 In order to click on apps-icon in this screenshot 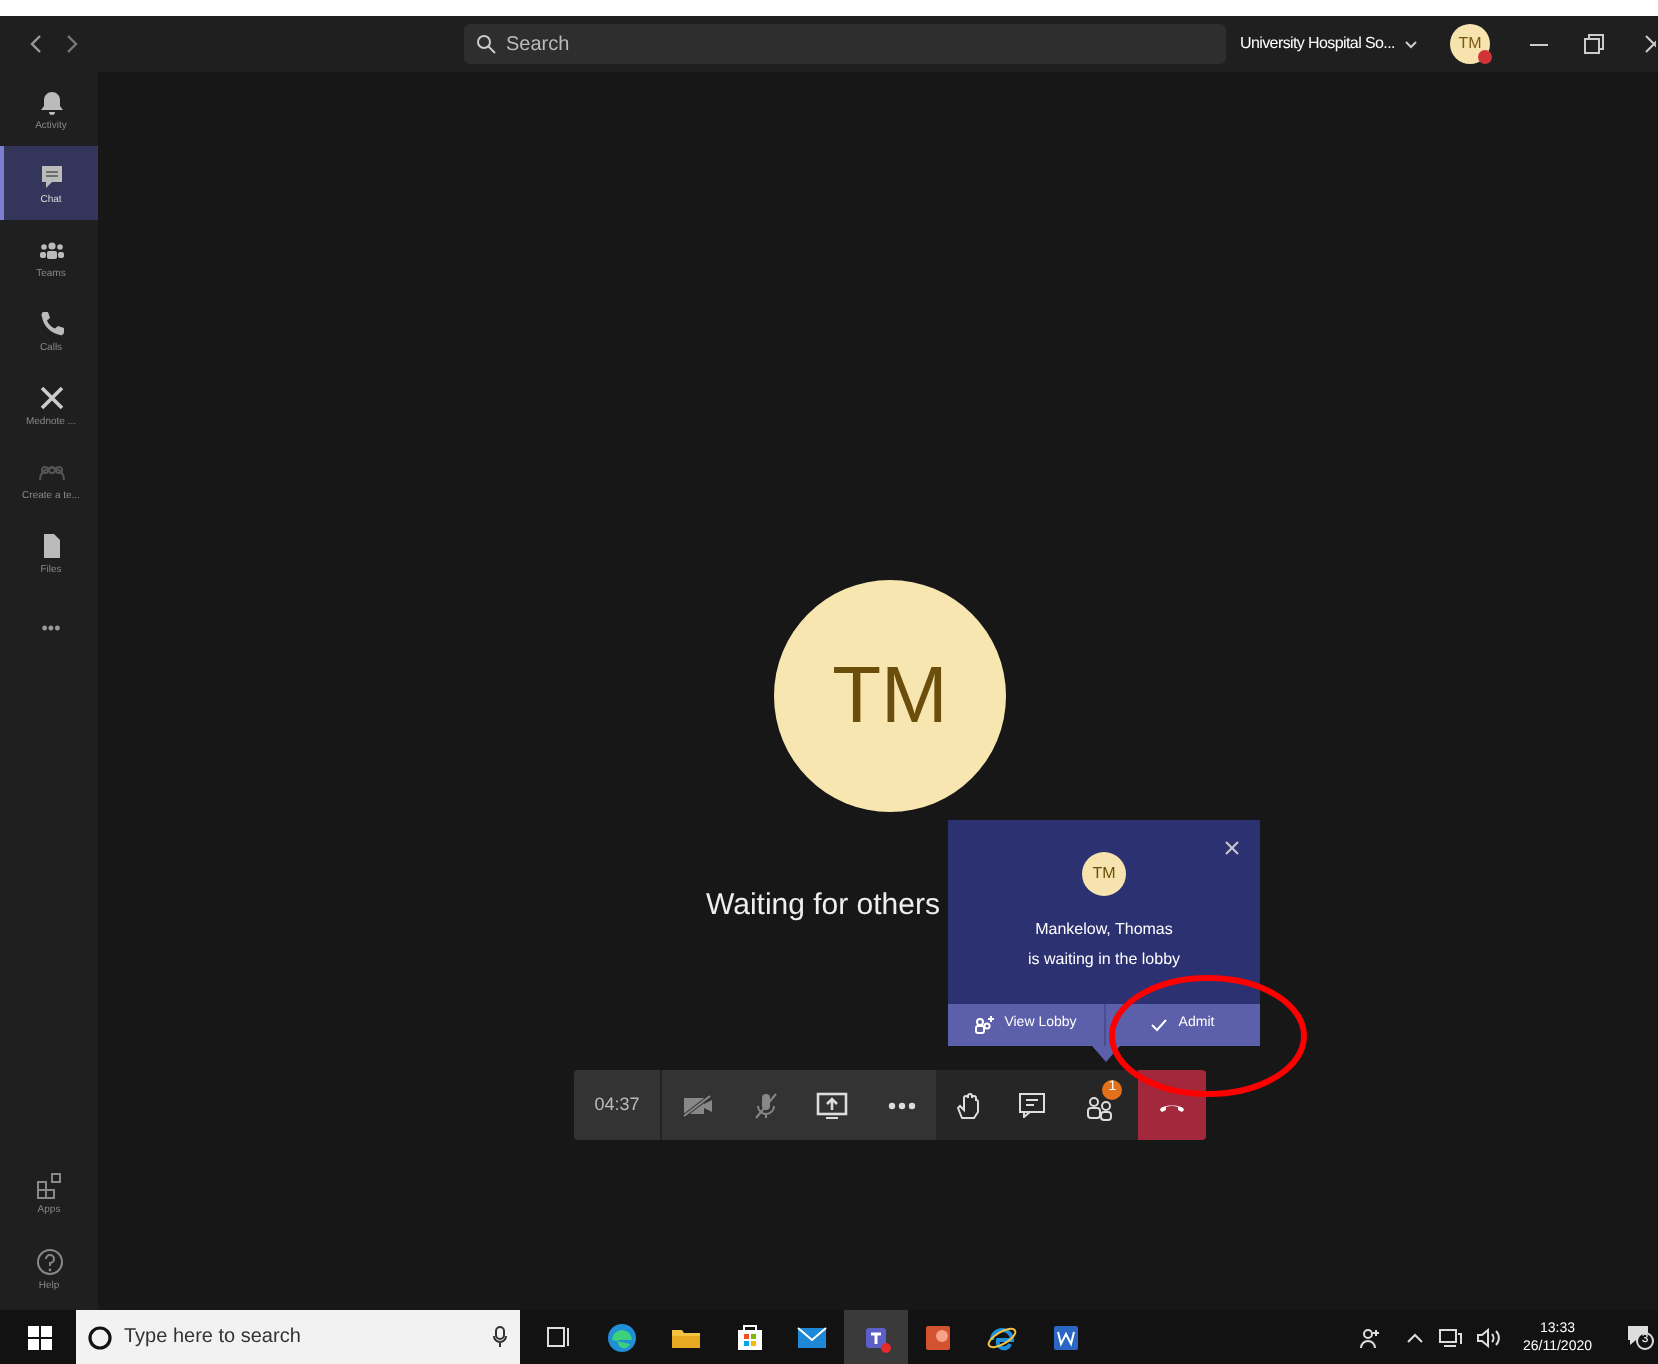, I will do `click(49, 1186)`.